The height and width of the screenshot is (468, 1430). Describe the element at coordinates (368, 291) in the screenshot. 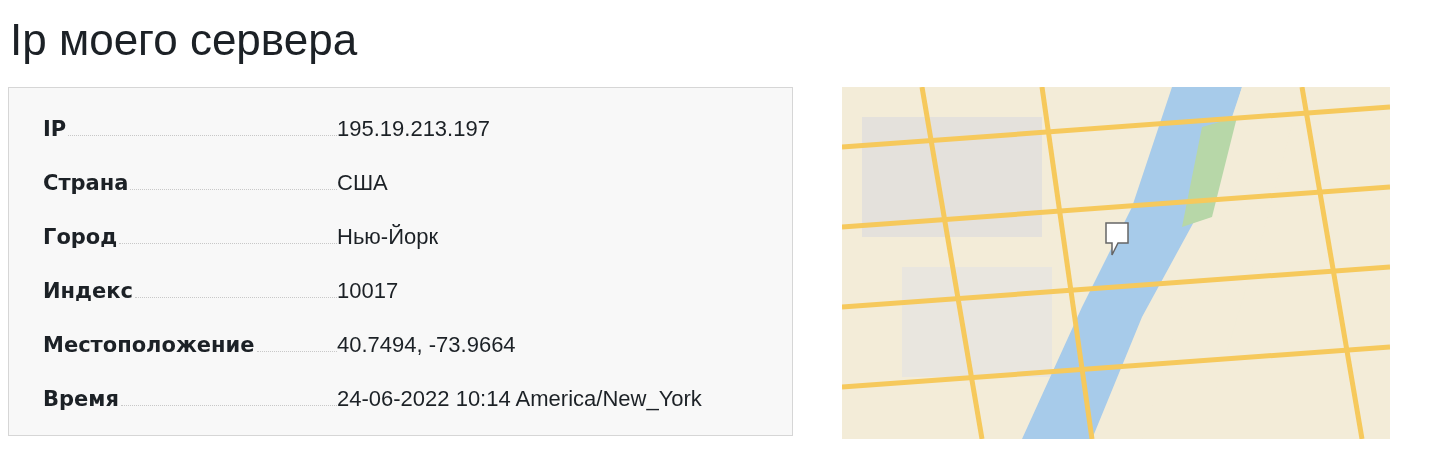

I see `field-value: 10017` at that location.